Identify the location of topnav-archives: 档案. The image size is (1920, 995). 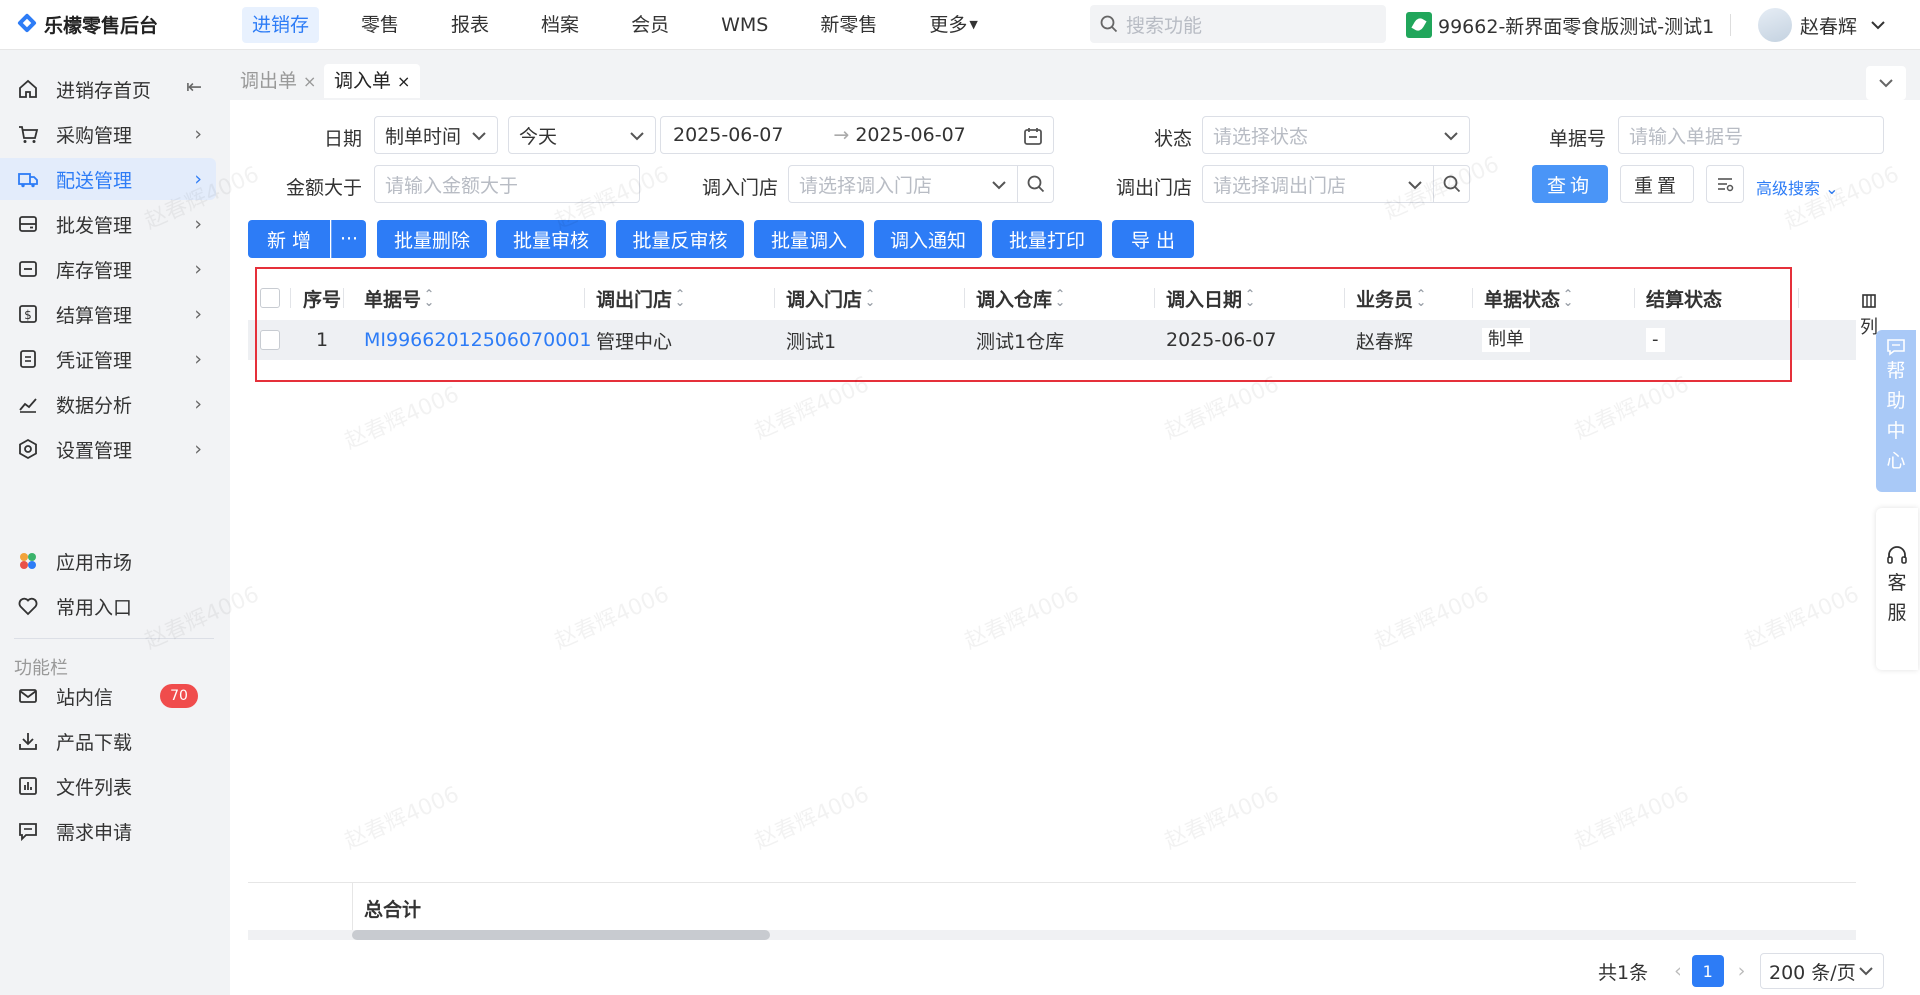
(560, 25).